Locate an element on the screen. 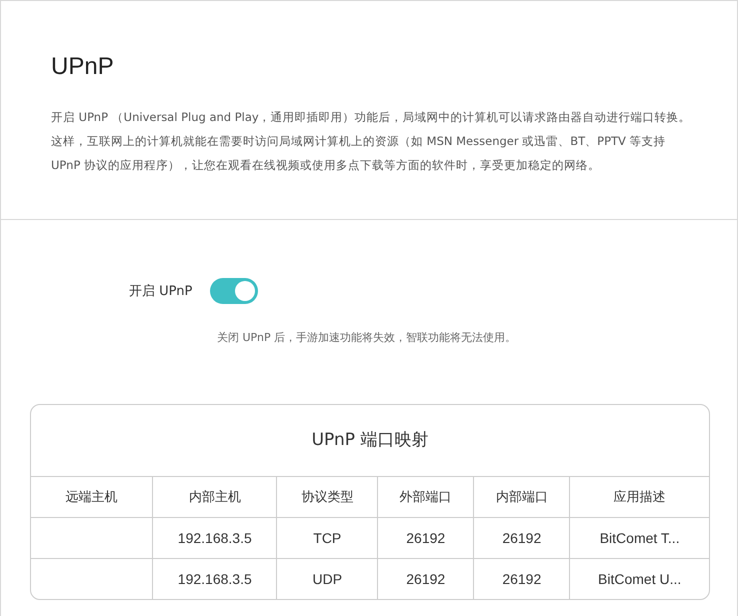 The image size is (738, 616). toggle-label: 开启 UPnP is located at coordinates (160, 291).